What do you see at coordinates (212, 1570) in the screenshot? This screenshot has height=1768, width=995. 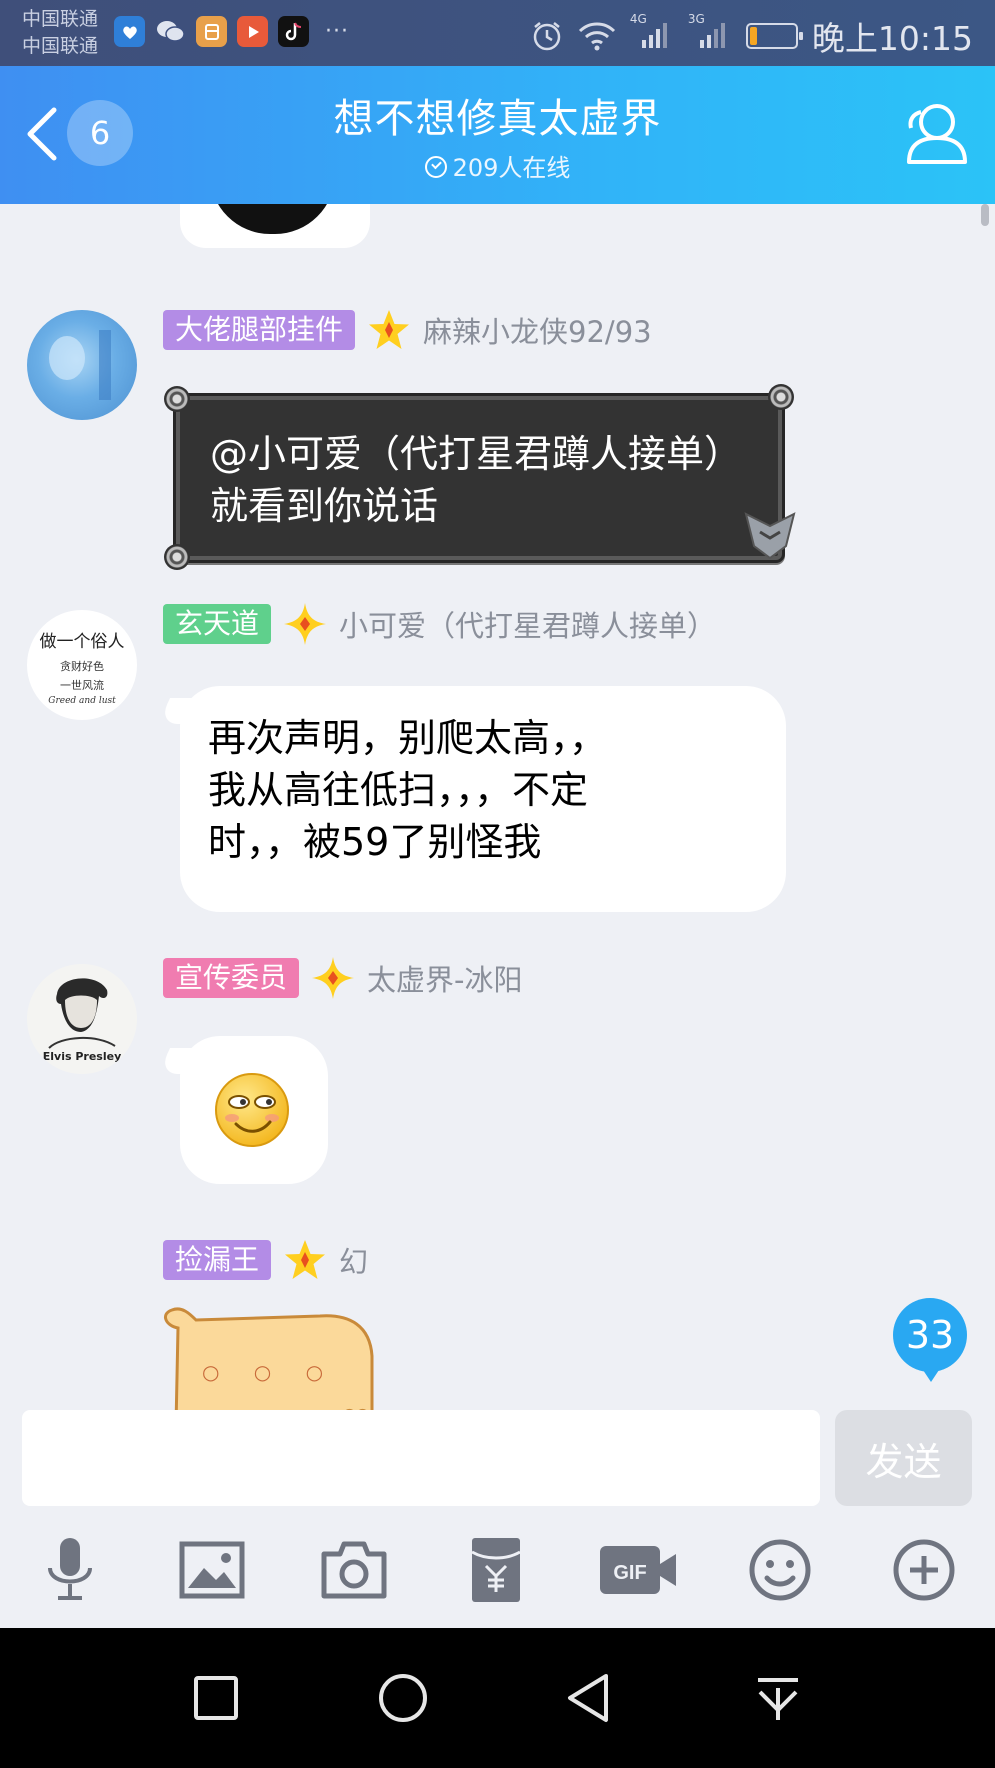 I see `image-icon` at bounding box center [212, 1570].